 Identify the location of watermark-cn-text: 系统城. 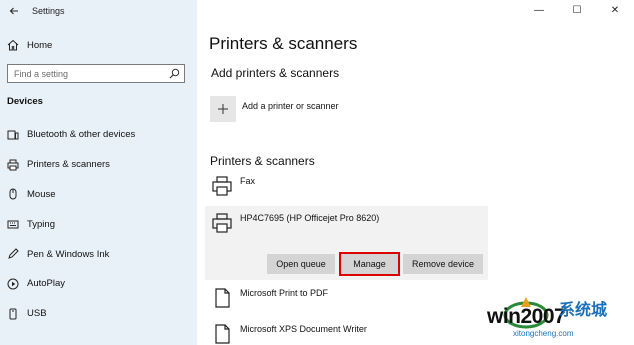
(583, 310).